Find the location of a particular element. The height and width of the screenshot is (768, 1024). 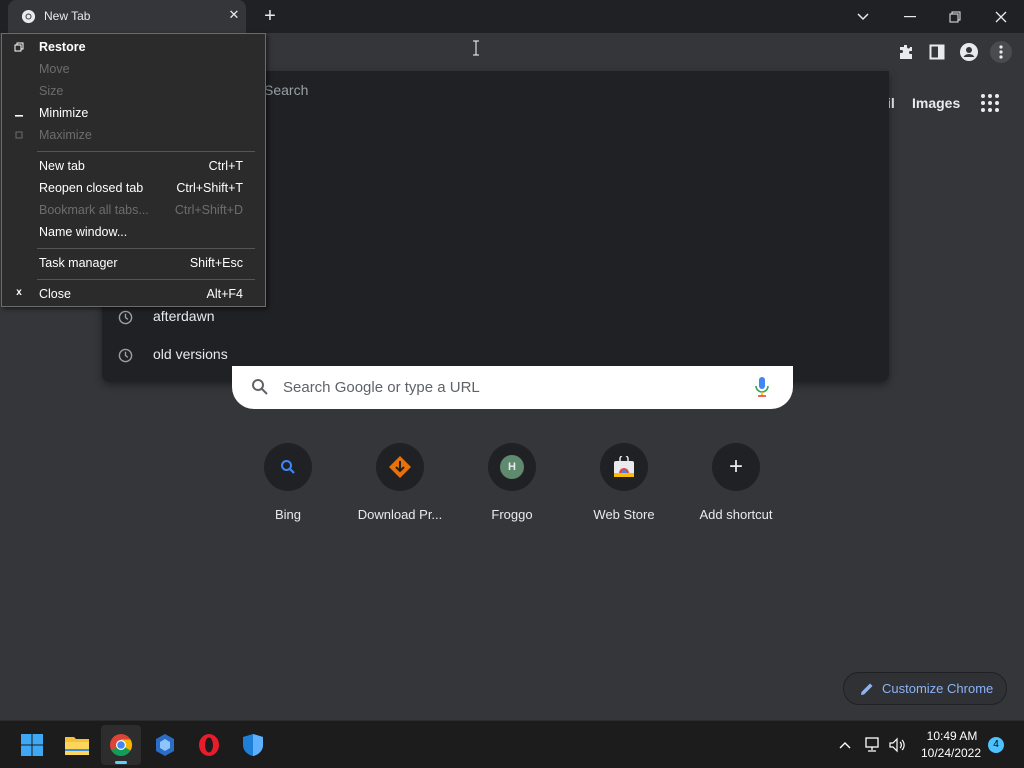

menu-shortcut: Ctrl+Shift+D is located at coordinates (208, 210).